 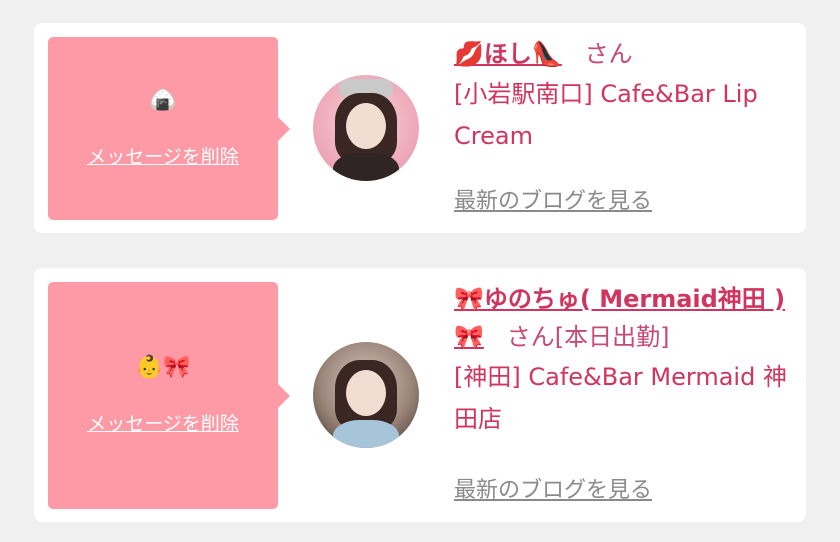 I want to click on message-bubble: 🍙 メッセージを削除, so click(x=169, y=128).